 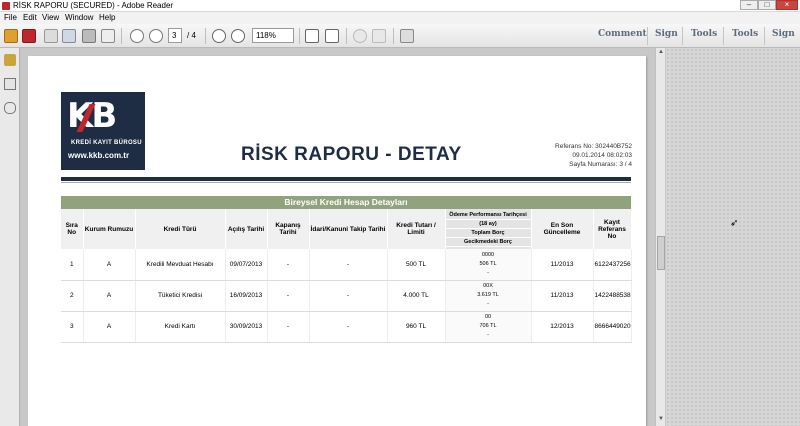 What do you see at coordinates (89, 36) in the screenshot?
I see `print-icon` at bounding box center [89, 36].